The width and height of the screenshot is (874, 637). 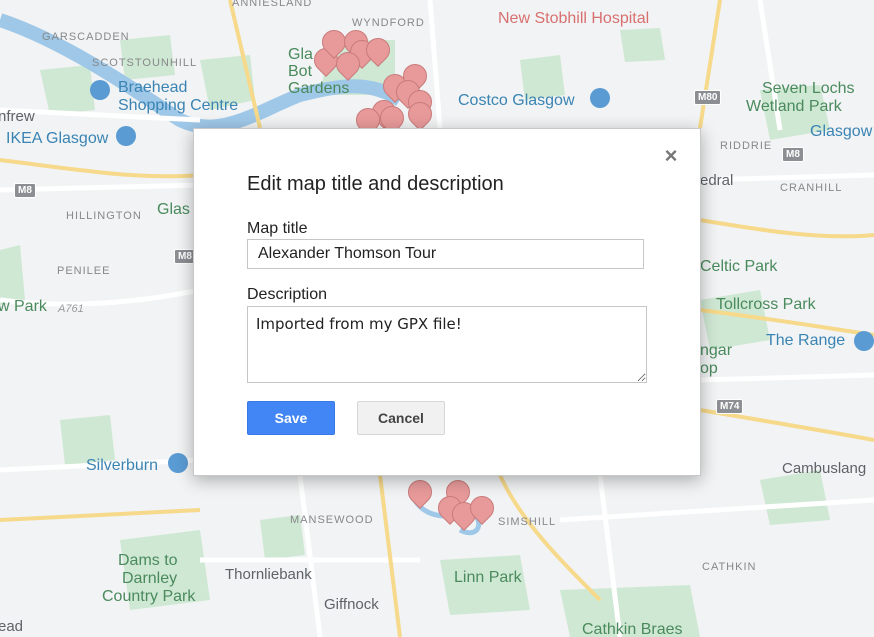 What do you see at coordinates (300, 71) in the screenshot?
I see `map-label-glasgow-botanic-2: Bot` at bounding box center [300, 71].